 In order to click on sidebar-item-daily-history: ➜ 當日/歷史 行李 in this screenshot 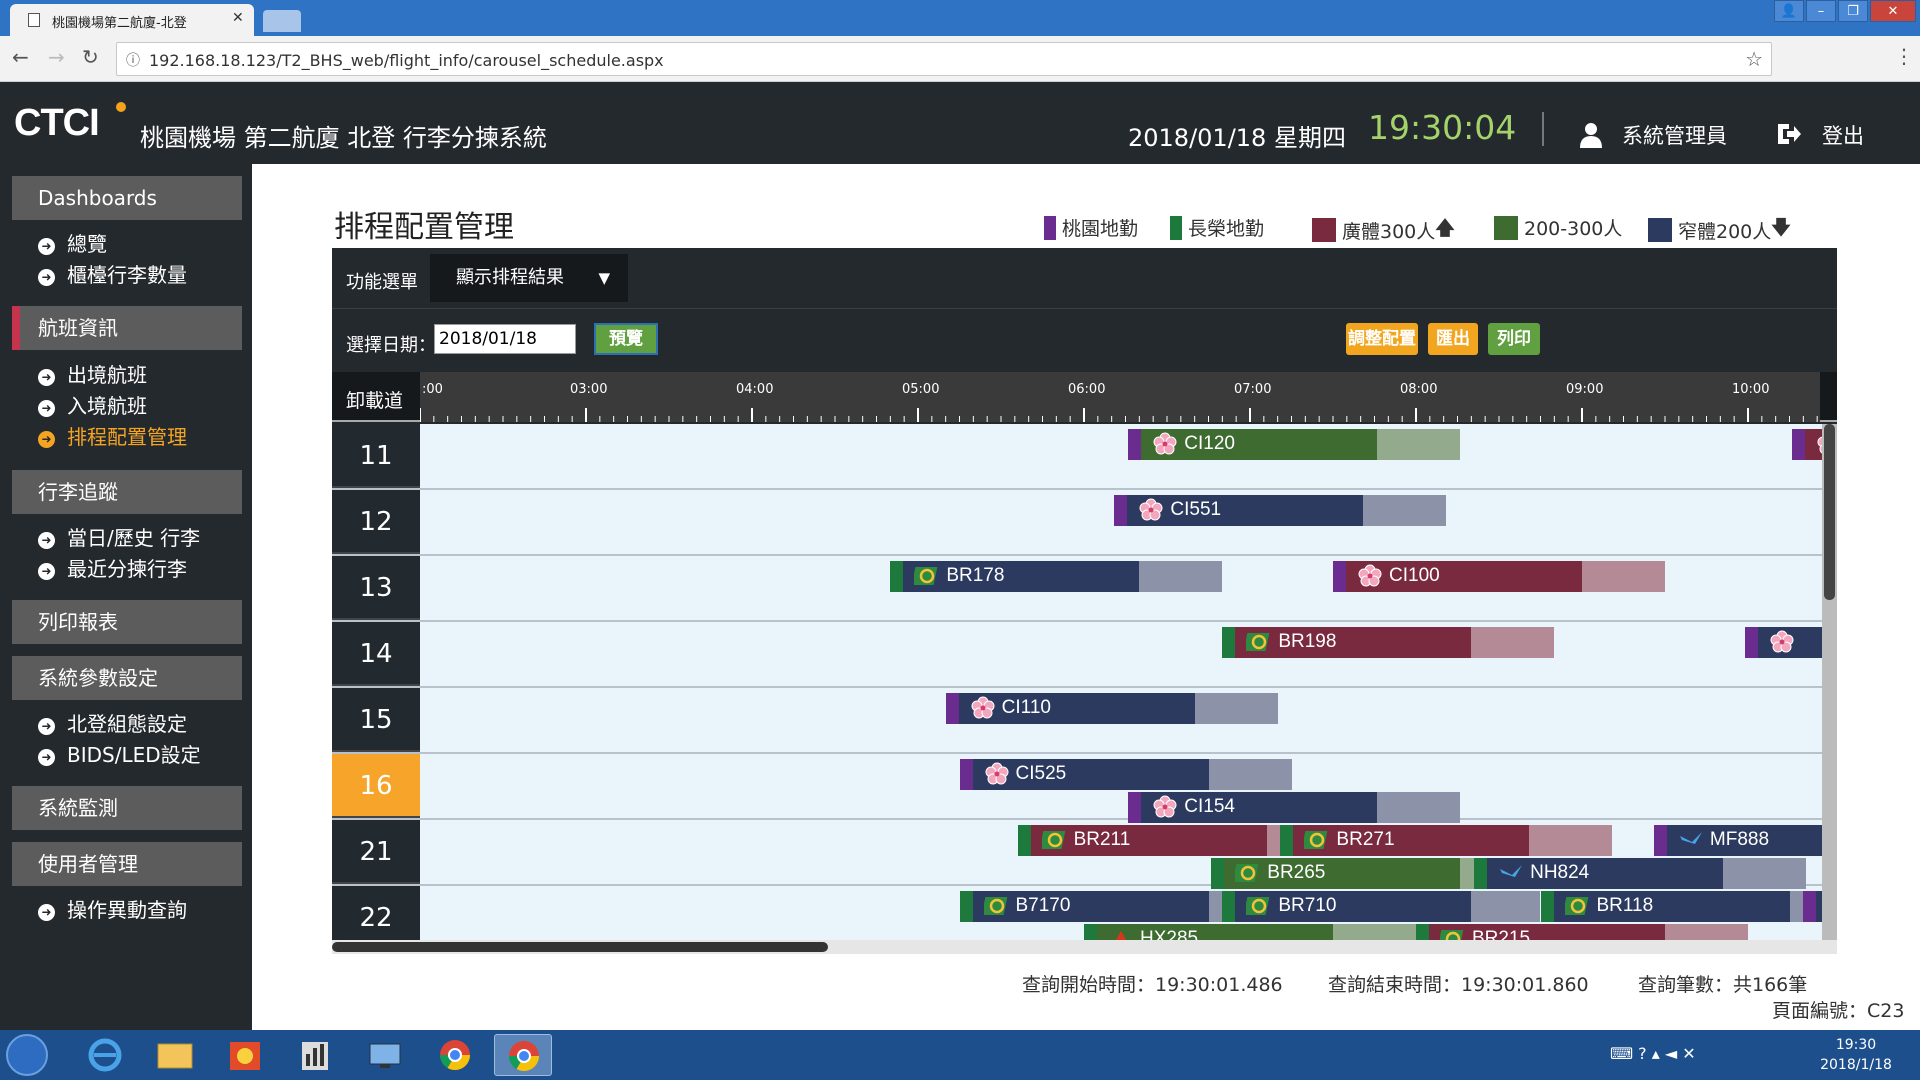, I will do `click(119, 536)`.